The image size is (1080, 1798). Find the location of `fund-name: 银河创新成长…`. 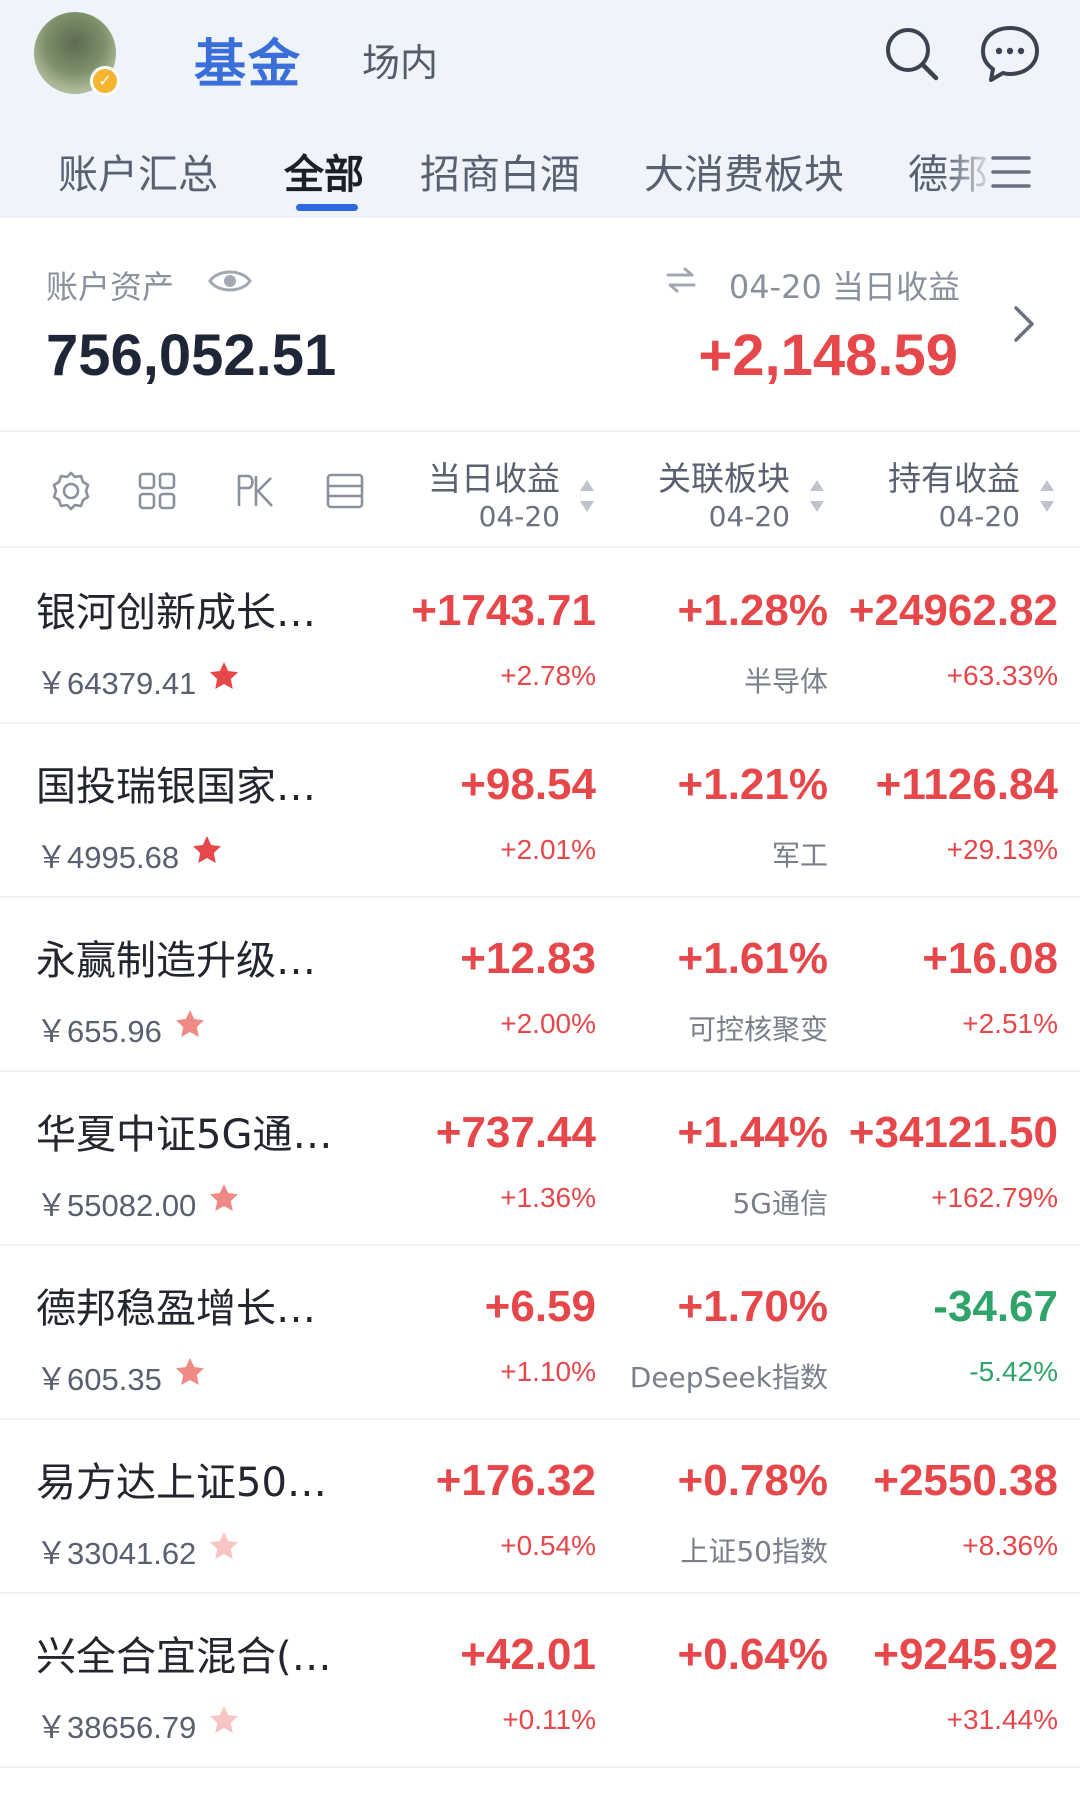

fund-name: 银河创新成长… is located at coordinates (176, 613).